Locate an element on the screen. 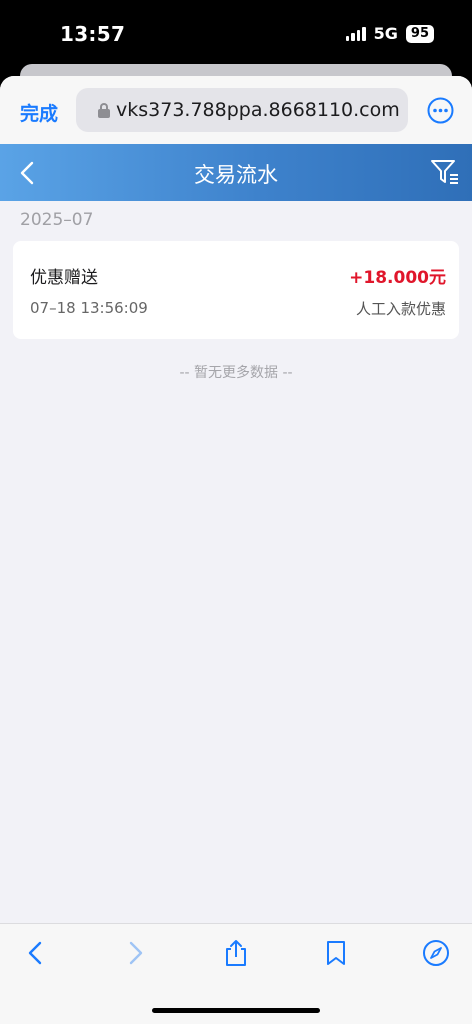 The height and width of the screenshot is (1024, 472). share-icon is located at coordinates (236, 953).